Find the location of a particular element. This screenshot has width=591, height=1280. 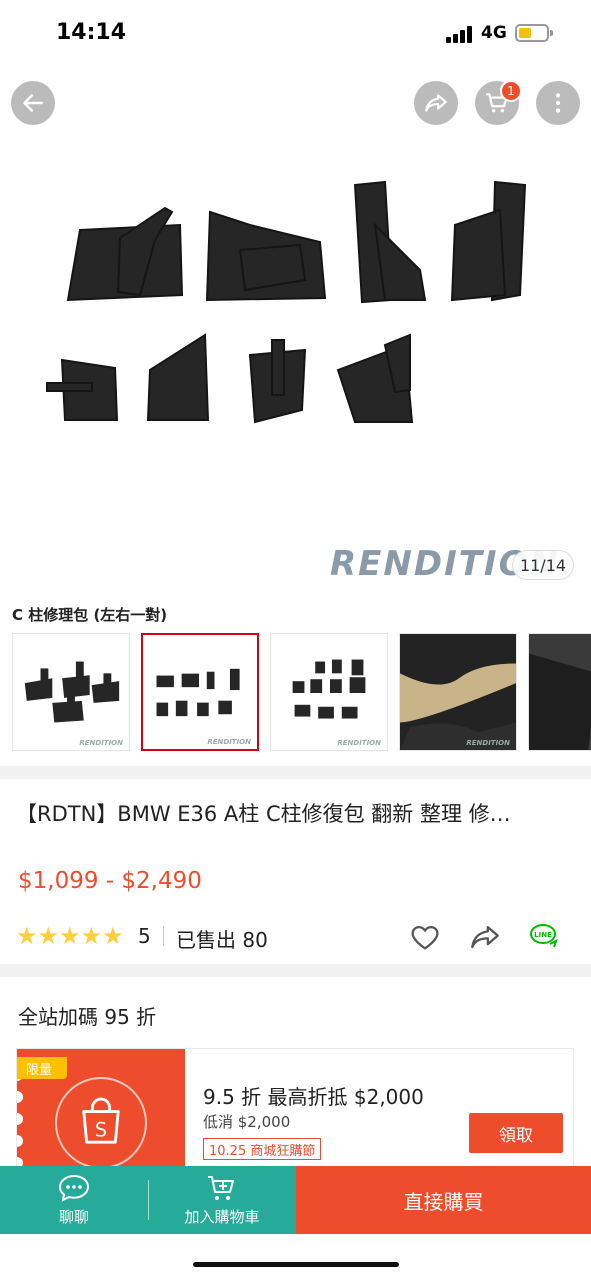

svg-text: LINE is located at coordinates (543, 935).